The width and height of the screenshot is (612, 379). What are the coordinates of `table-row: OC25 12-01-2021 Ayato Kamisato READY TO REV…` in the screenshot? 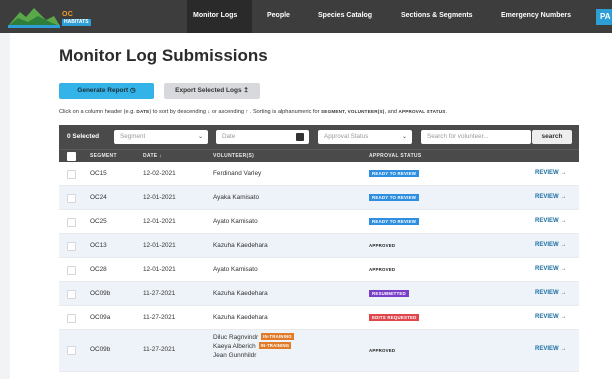 It's located at (319, 222).